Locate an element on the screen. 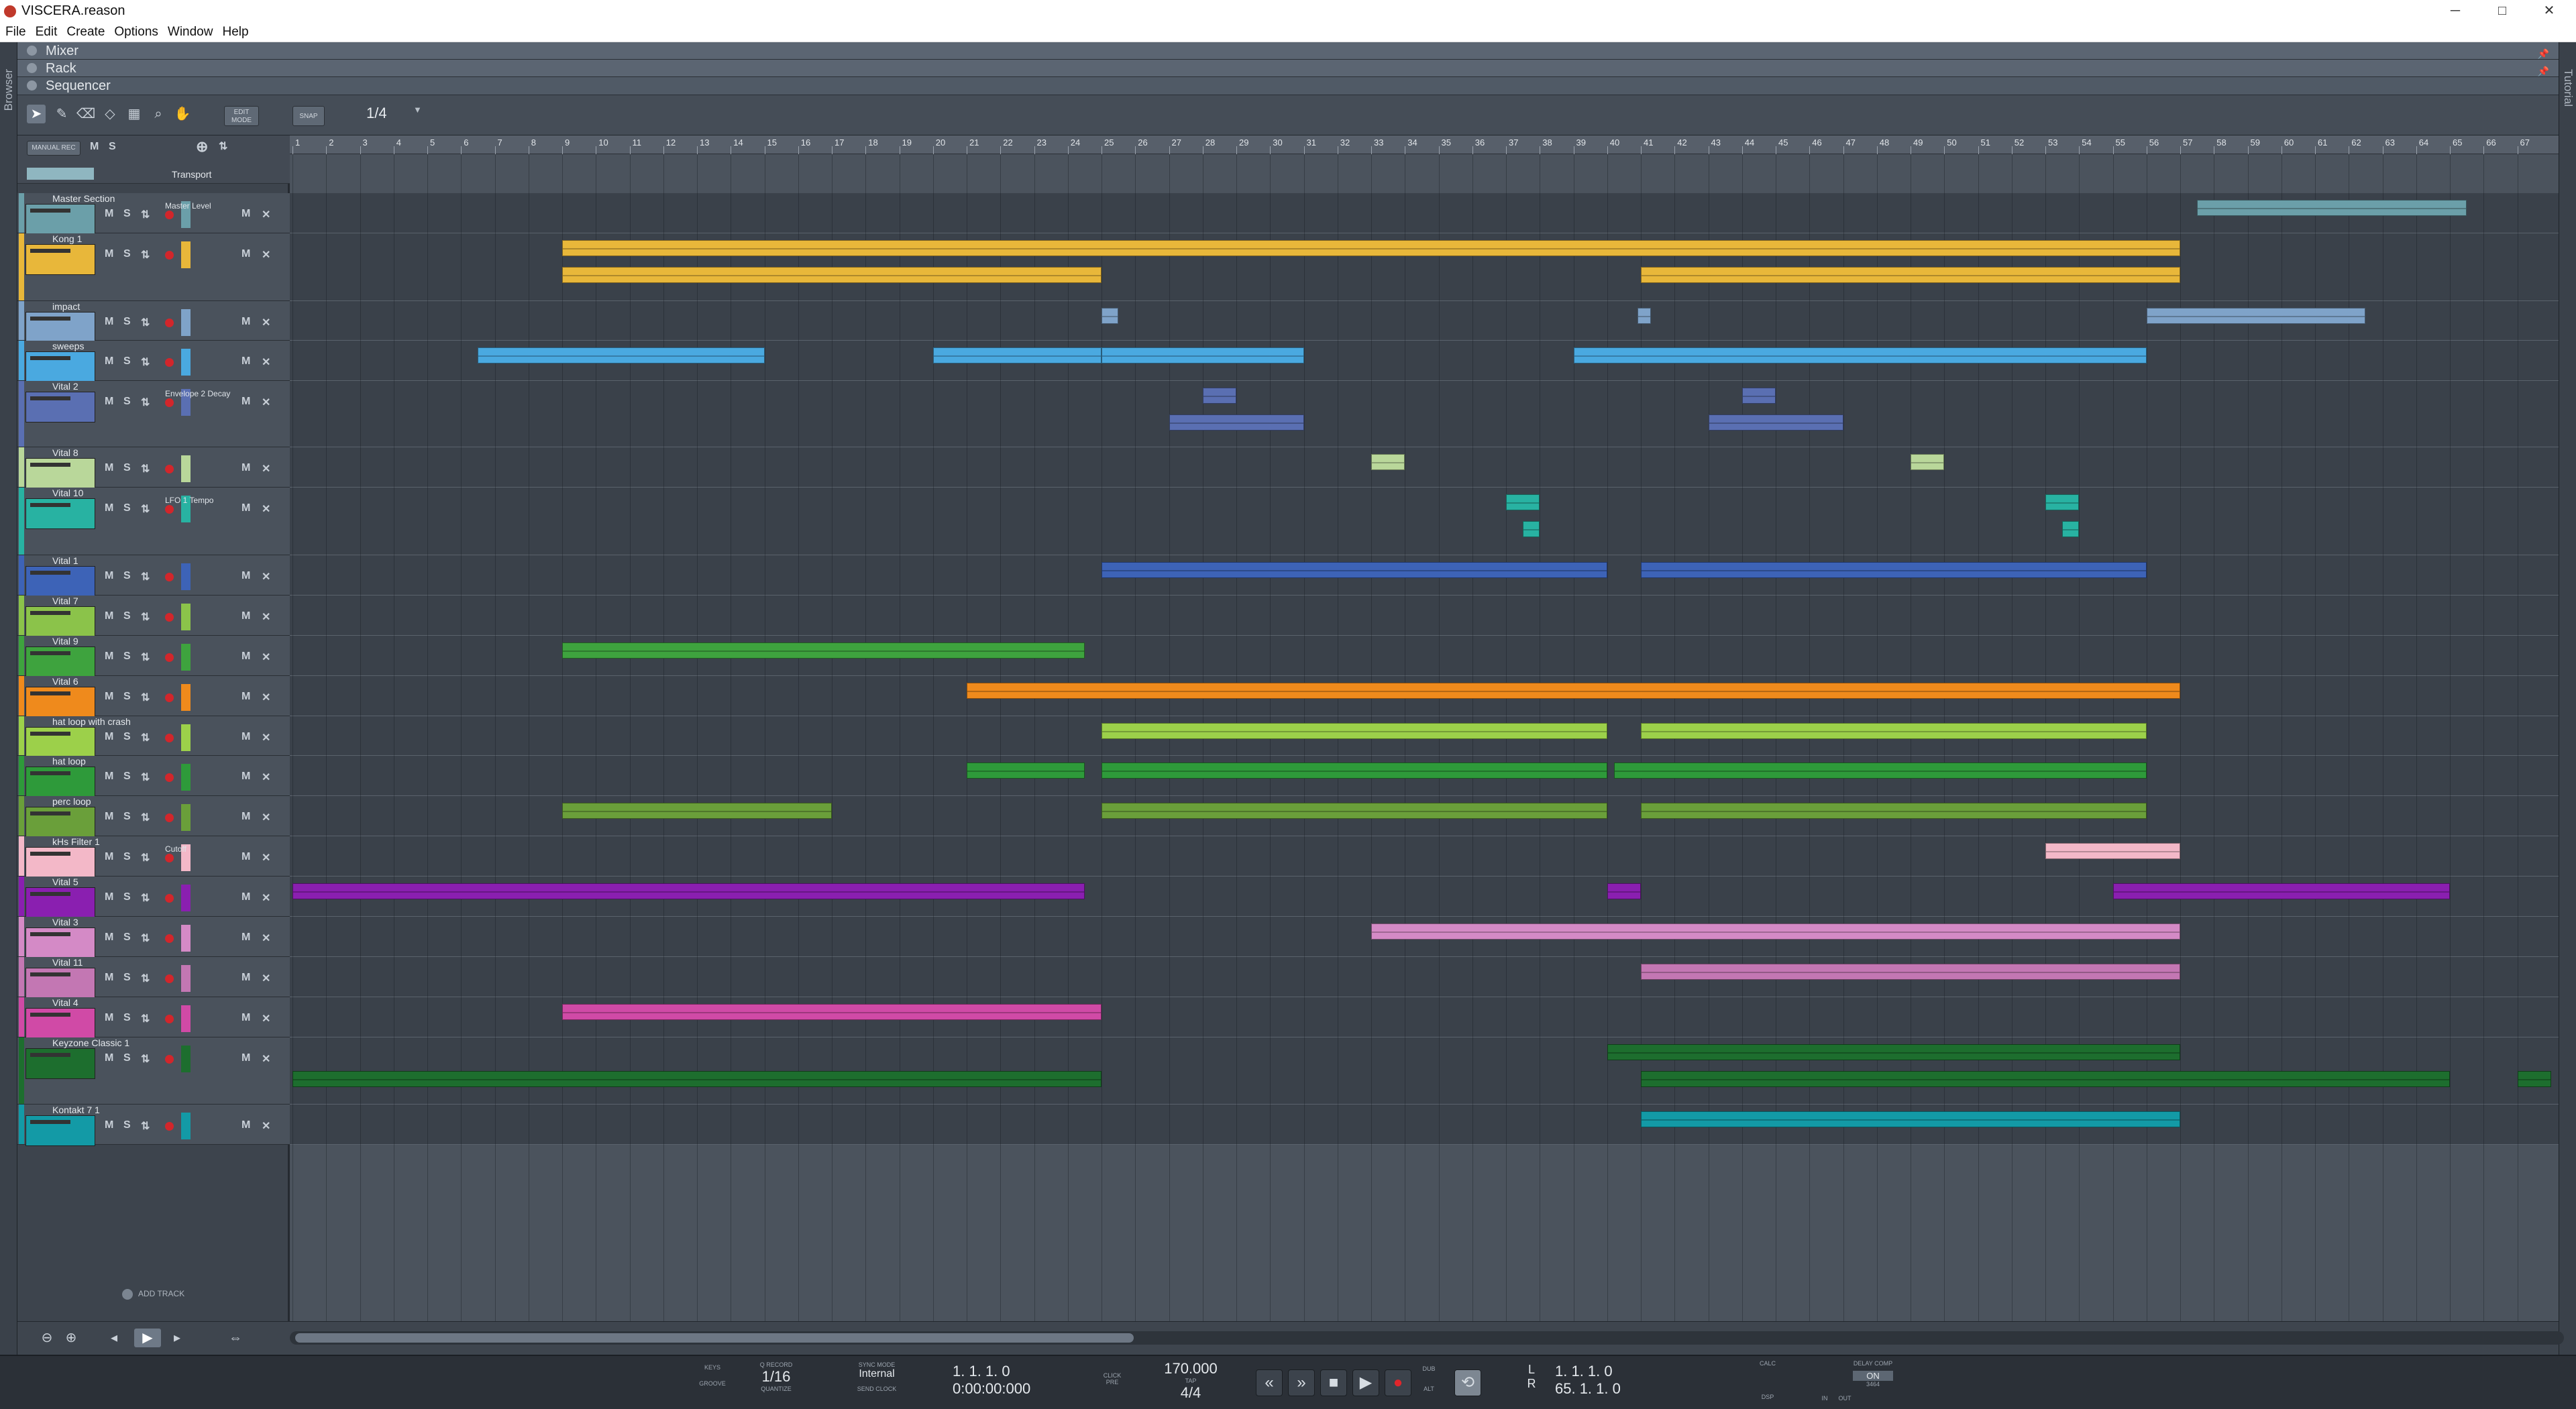 This screenshot has height=1409, width=2576. track-header: sweeps M S ⇅ M ✕ is located at coordinates (153, 361).